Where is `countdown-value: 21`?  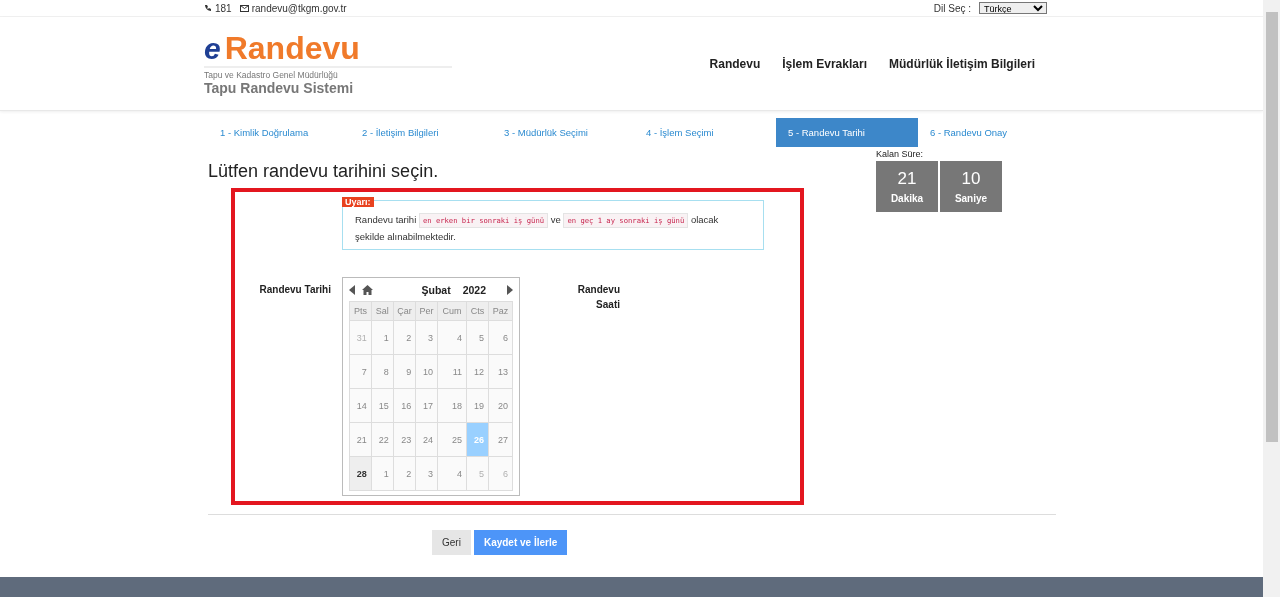
countdown-value: 21 is located at coordinates (907, 179).